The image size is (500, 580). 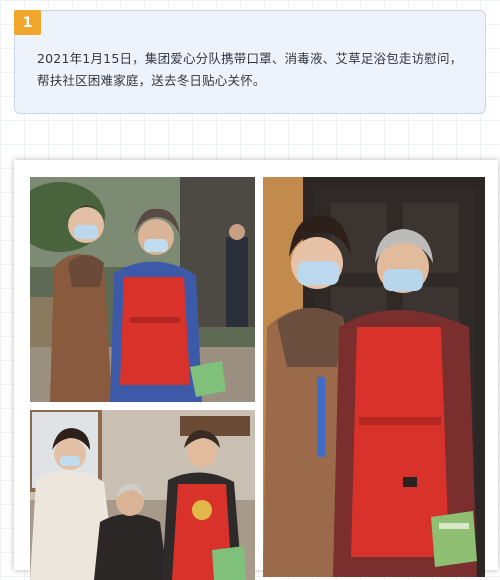 I want to click on photo-visit-indoor, so click(x=142, y=495).